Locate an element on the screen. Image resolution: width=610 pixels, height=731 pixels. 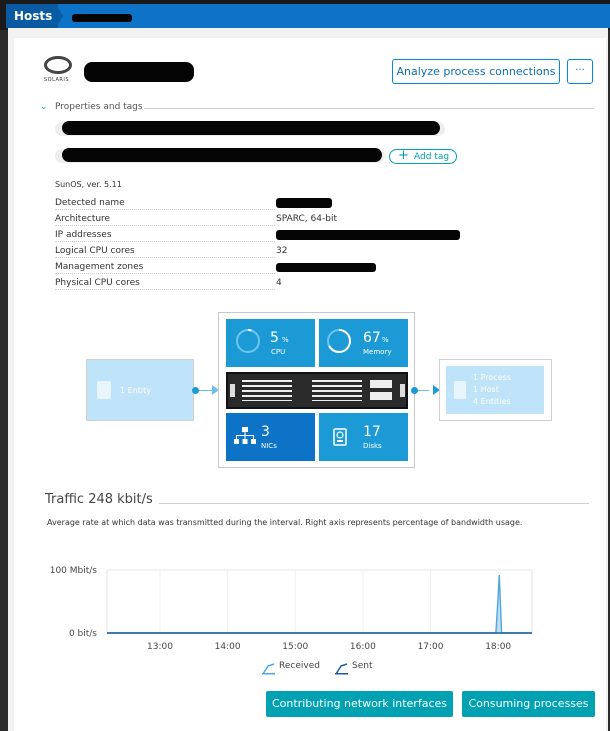
os-version: SunOS, ver. 5.11 is located at coordinates (88, 184).